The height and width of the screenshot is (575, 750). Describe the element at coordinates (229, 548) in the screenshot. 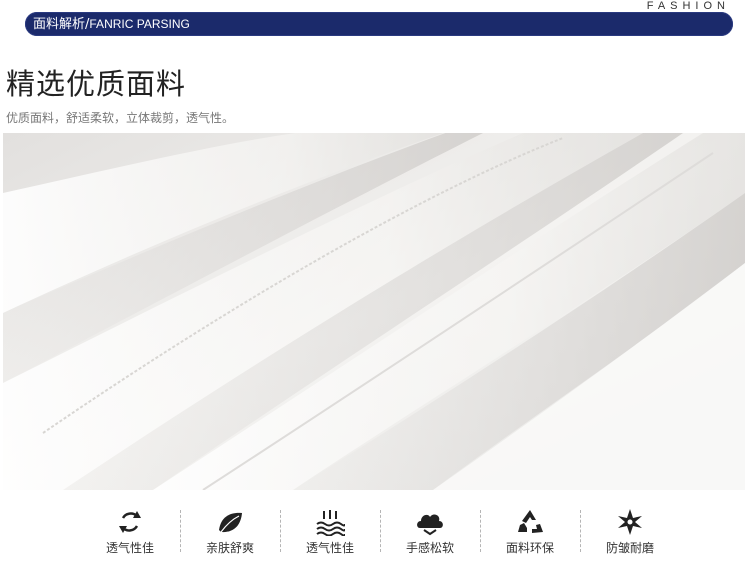

I see `feature-label: 亲肤舒爽` at that location.